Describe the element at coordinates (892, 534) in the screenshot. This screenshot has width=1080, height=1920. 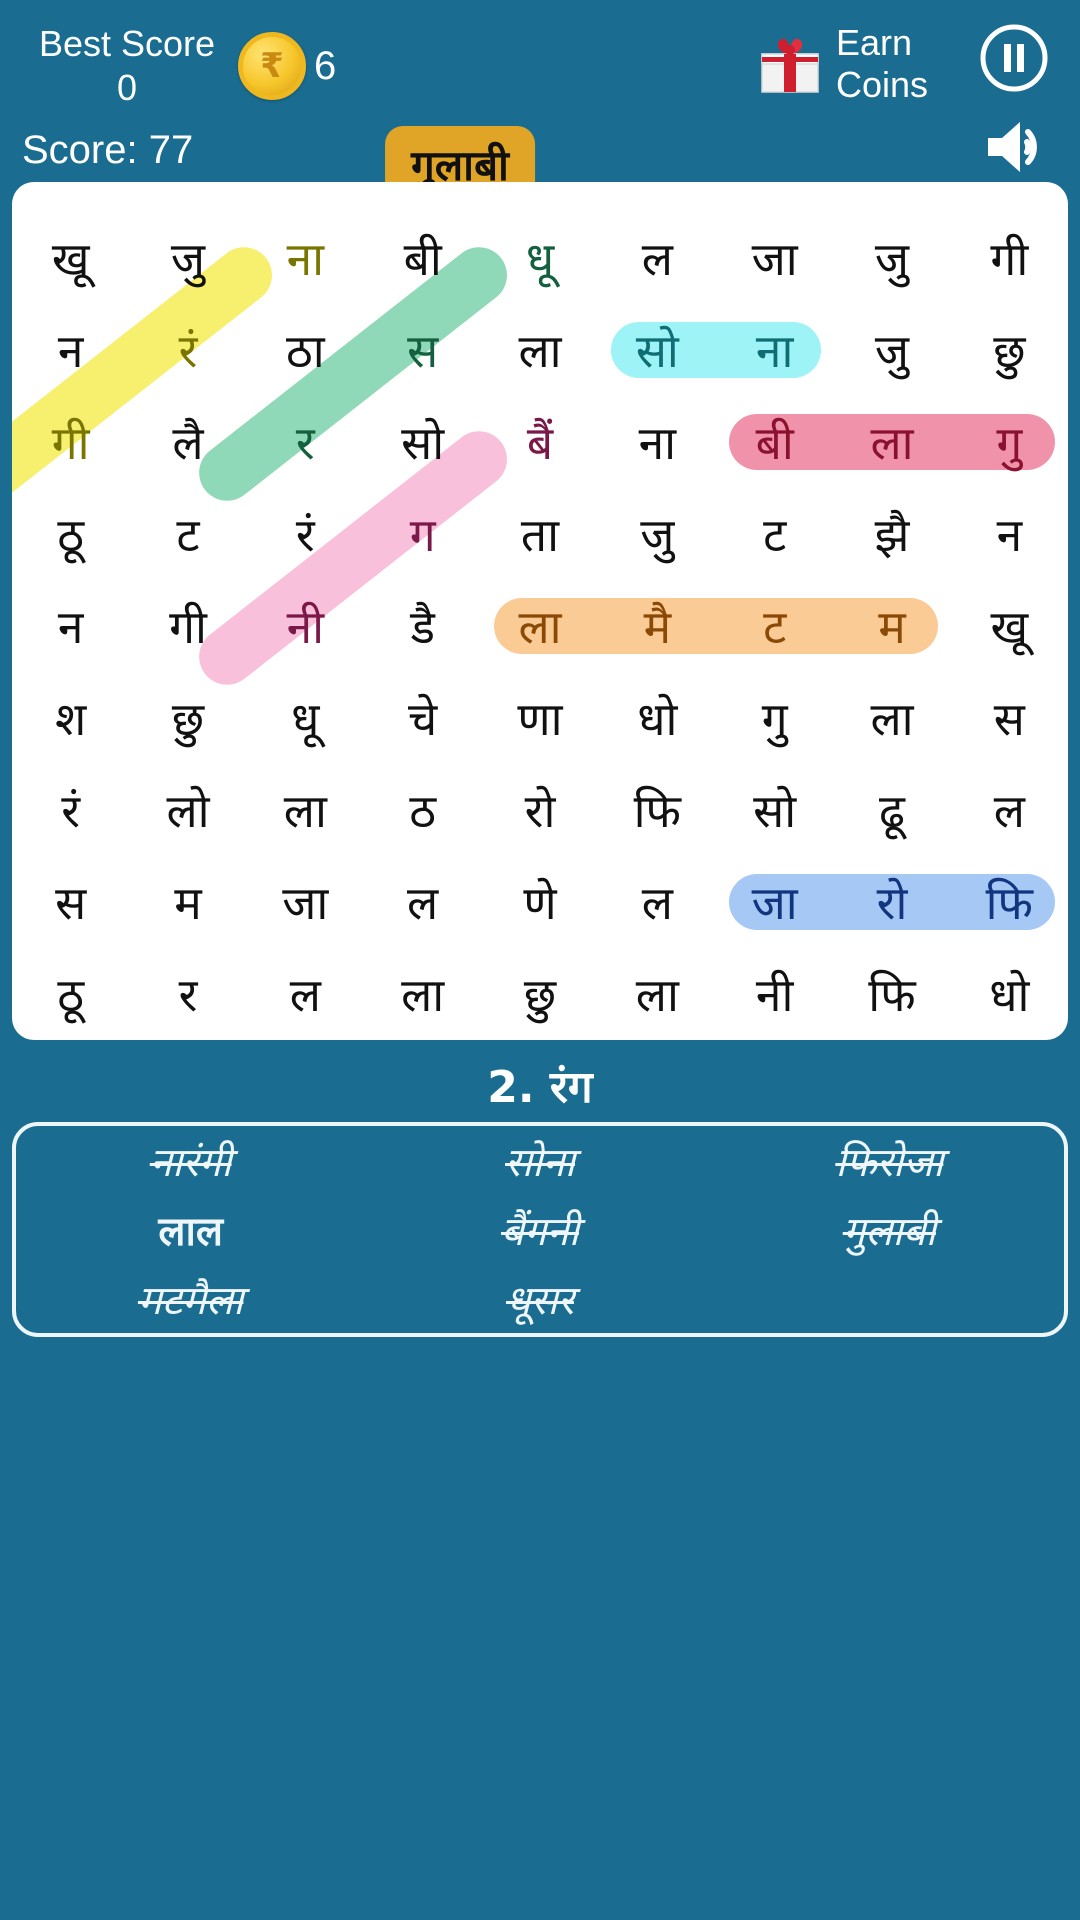
I see `grid-cell: झै` at that location.